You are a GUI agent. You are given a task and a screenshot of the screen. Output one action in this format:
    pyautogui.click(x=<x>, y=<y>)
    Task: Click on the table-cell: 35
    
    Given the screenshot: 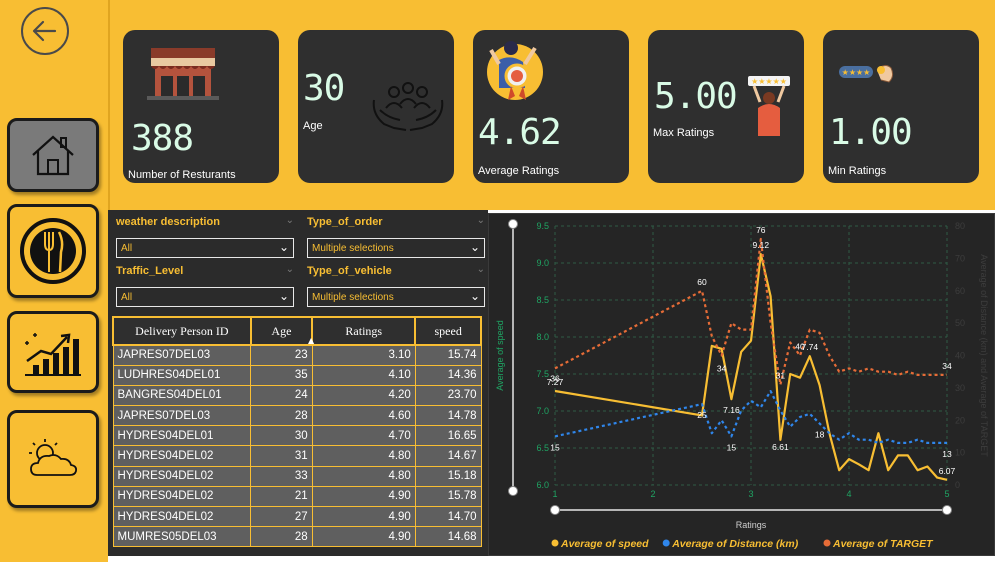 What is the action you would take?
    pyautogui.click(x=281, y=375)
    